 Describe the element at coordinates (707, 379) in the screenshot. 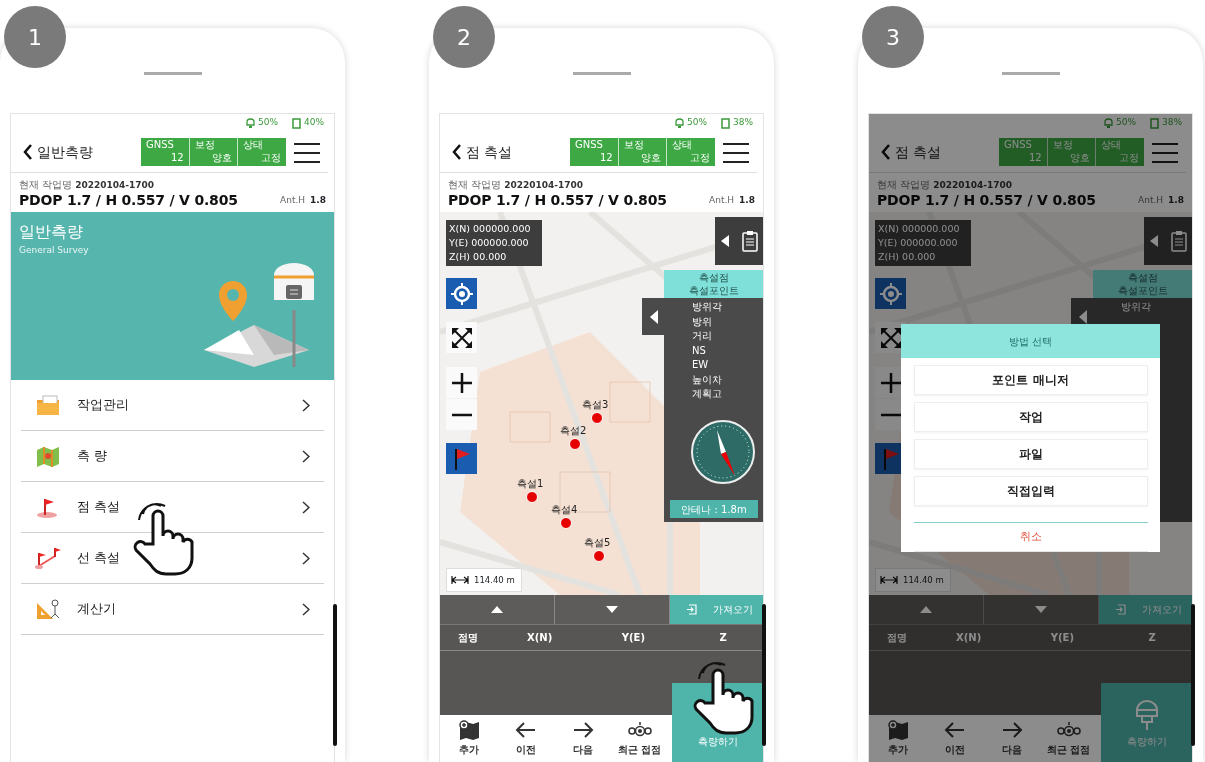

I see `panel-row-label: 높이차` at that location.